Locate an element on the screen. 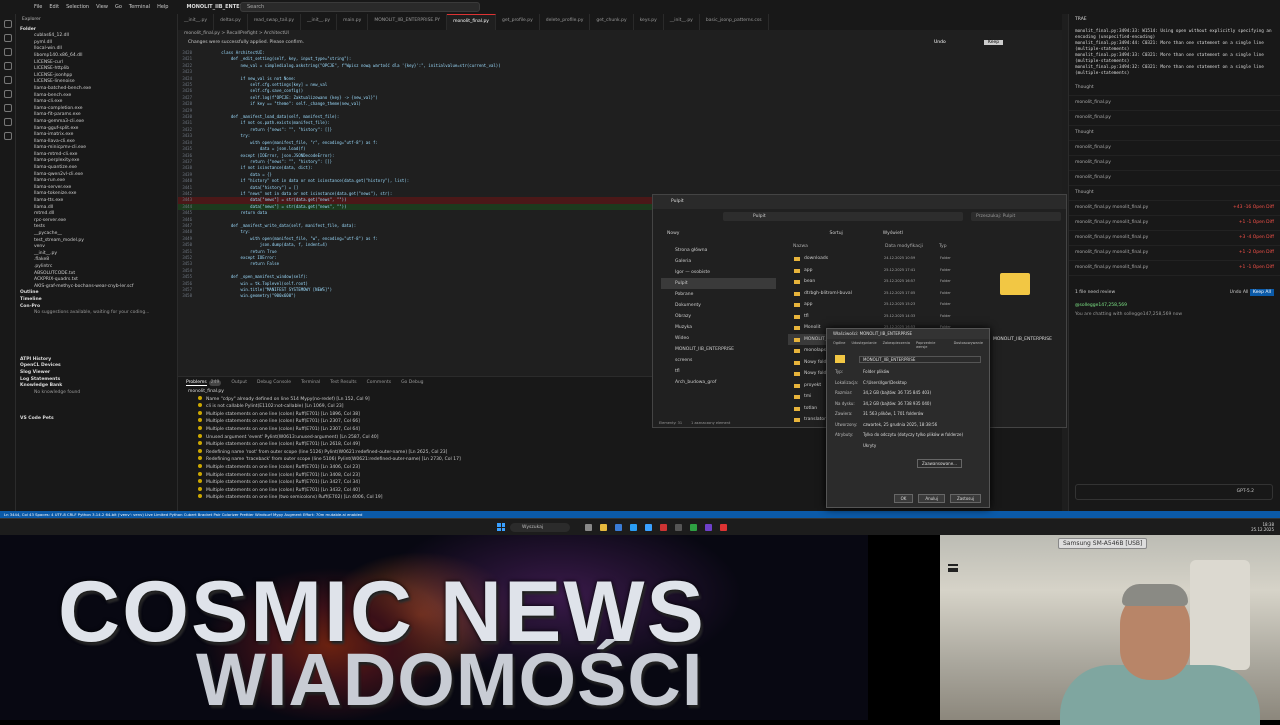 The height and width of the screenshot is (725, 1280). file-row: tfl 25.12.2025 14:33 Folder is located at coordinates (873, 317).